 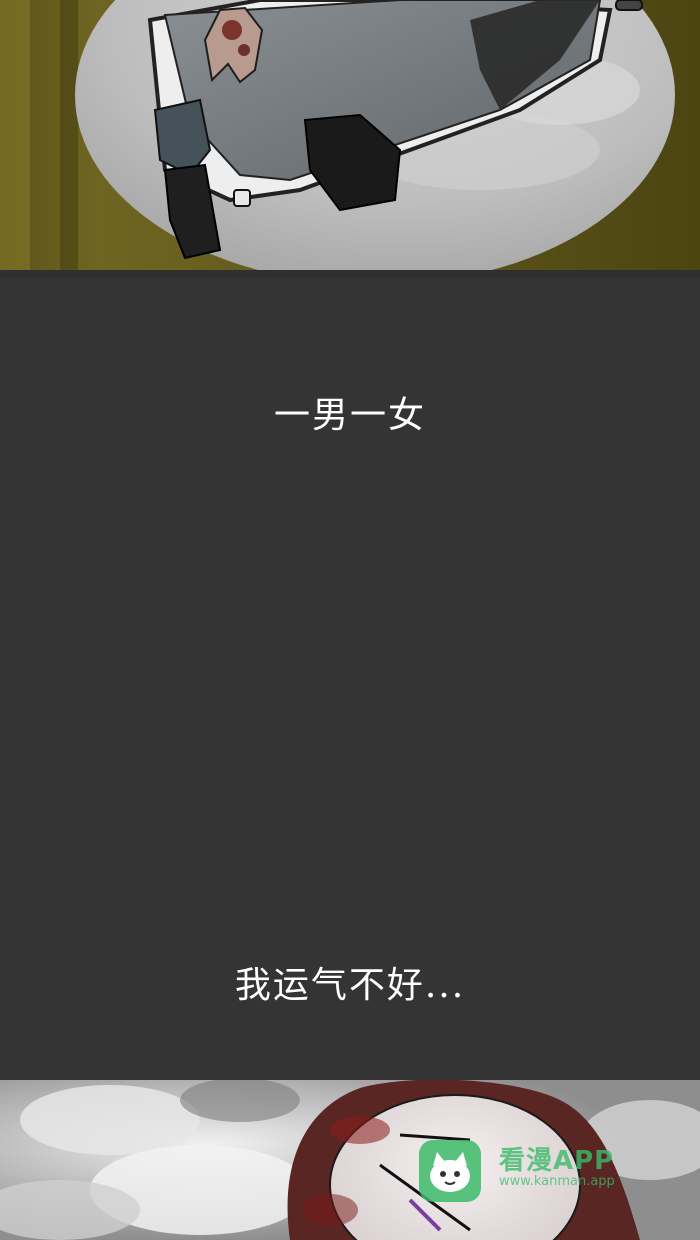 I want to click on watermark-url: www.kanman.app, so click(x=557, y=1181).